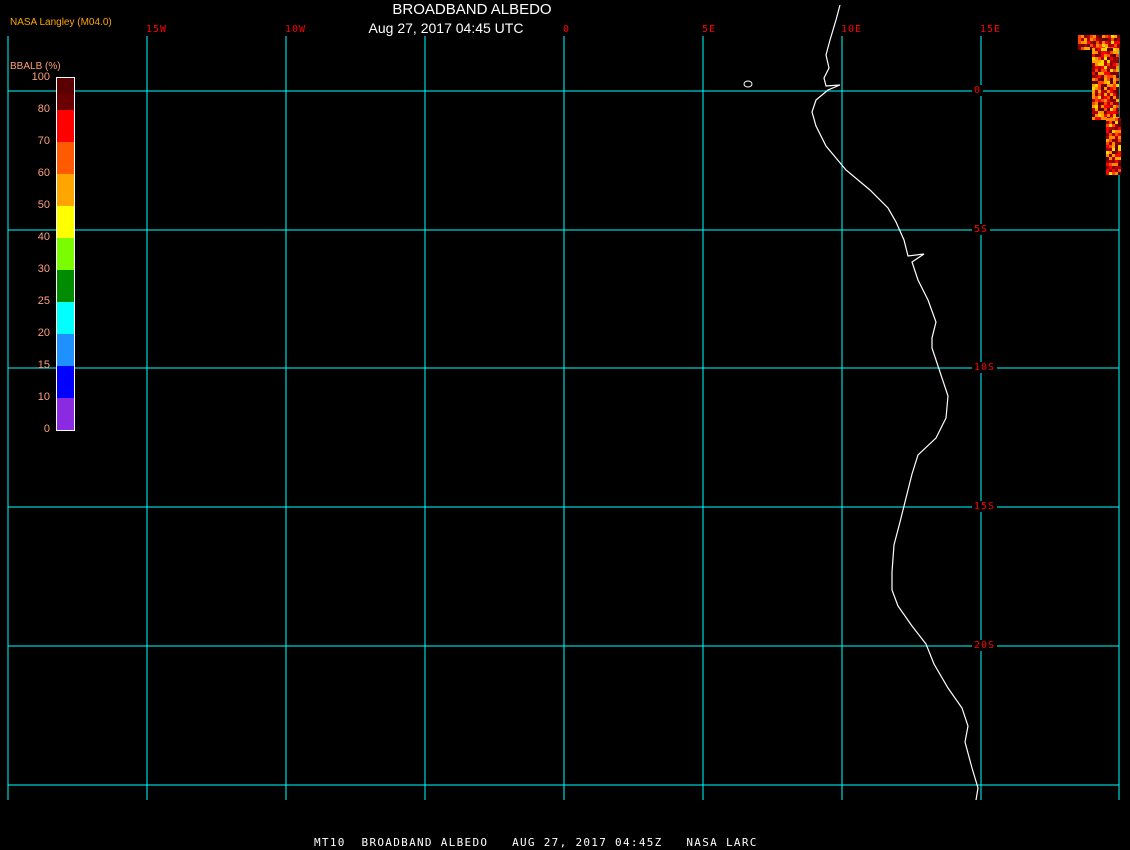  What do you see at coordinates (43, 109) in the screenshot?
I see `colorbar-tick-label: 80` at bounding box center [43, 109].